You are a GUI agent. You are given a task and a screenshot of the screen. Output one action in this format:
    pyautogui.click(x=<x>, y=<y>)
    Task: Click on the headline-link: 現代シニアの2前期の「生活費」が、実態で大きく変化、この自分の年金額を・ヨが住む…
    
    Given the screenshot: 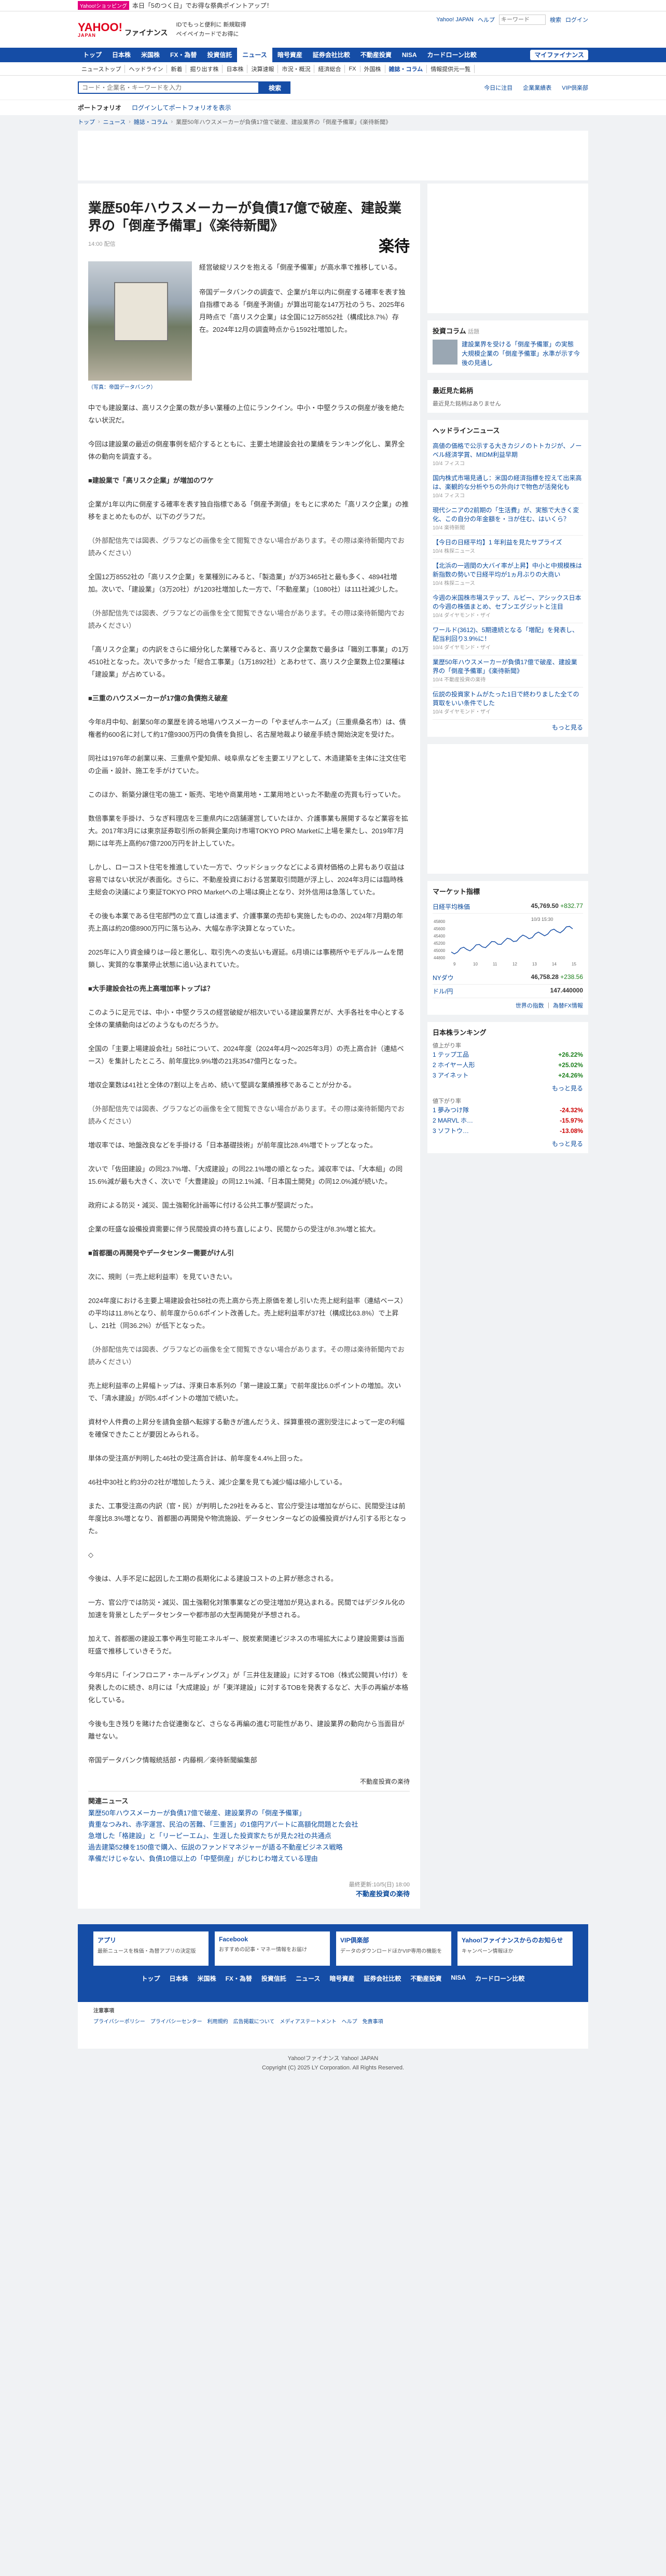 What is the action you would take?
    pyautogui.click(x=506, y=515)
    